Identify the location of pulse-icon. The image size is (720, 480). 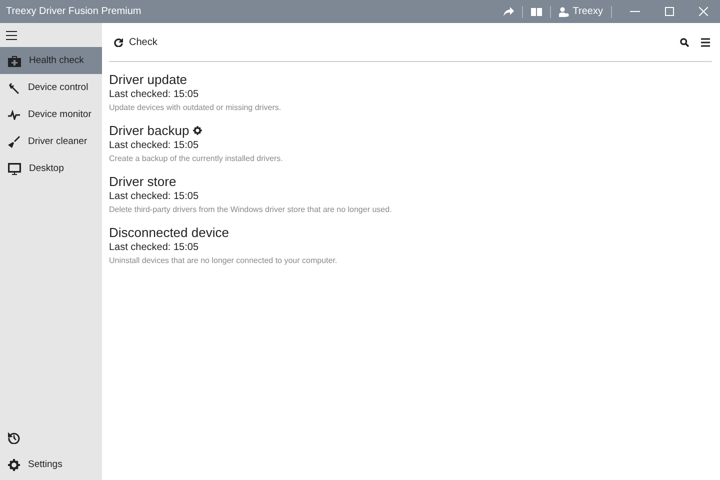
(14, 115).